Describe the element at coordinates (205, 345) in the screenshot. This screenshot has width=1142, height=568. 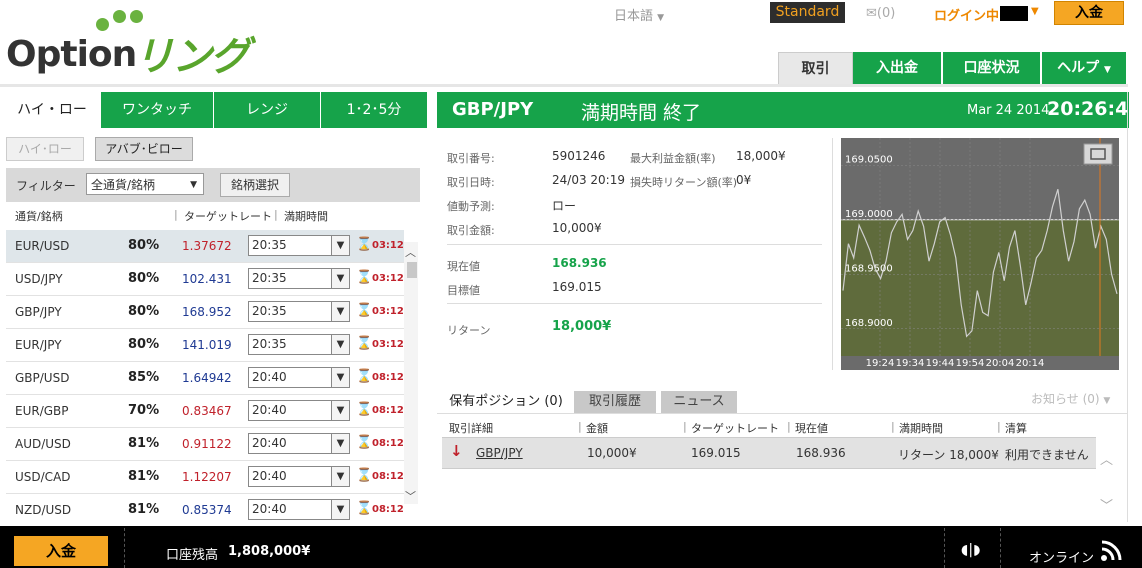
I see `instrument-row: EUR/JPY 80% 141.019 20:35 ▼ ⌛ 03:12` at that location.